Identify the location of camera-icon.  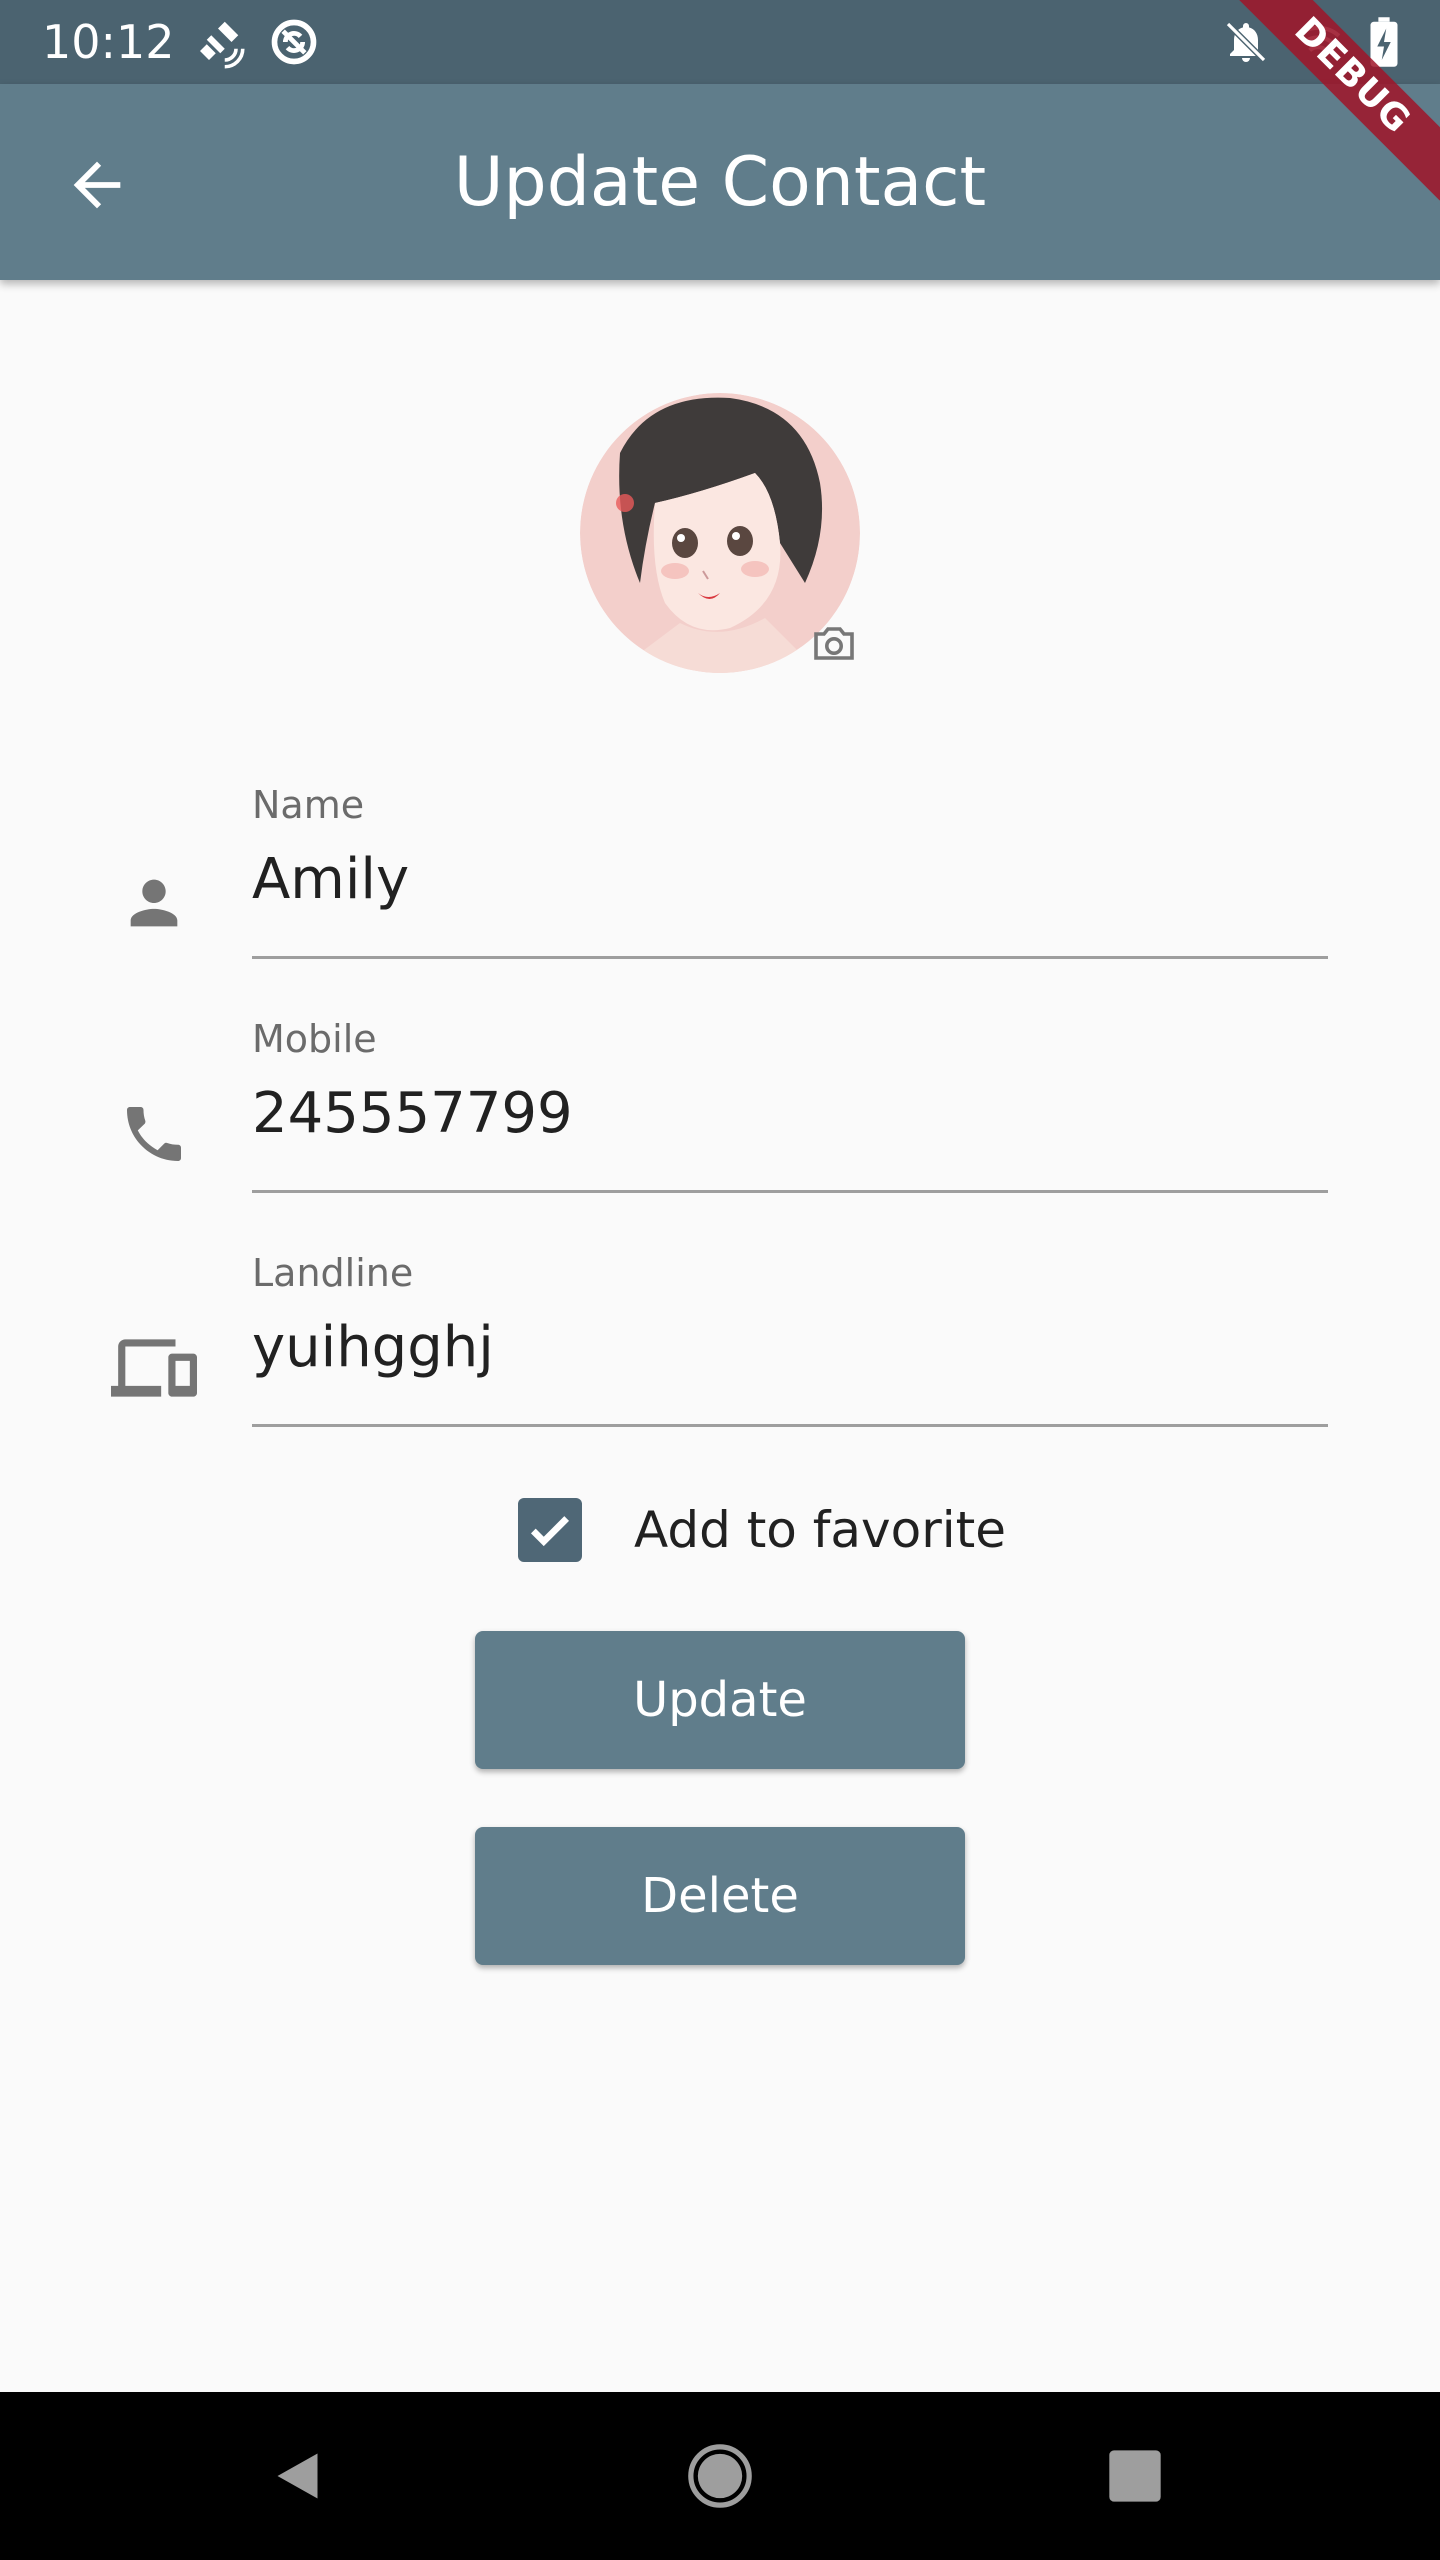
(834, 644).